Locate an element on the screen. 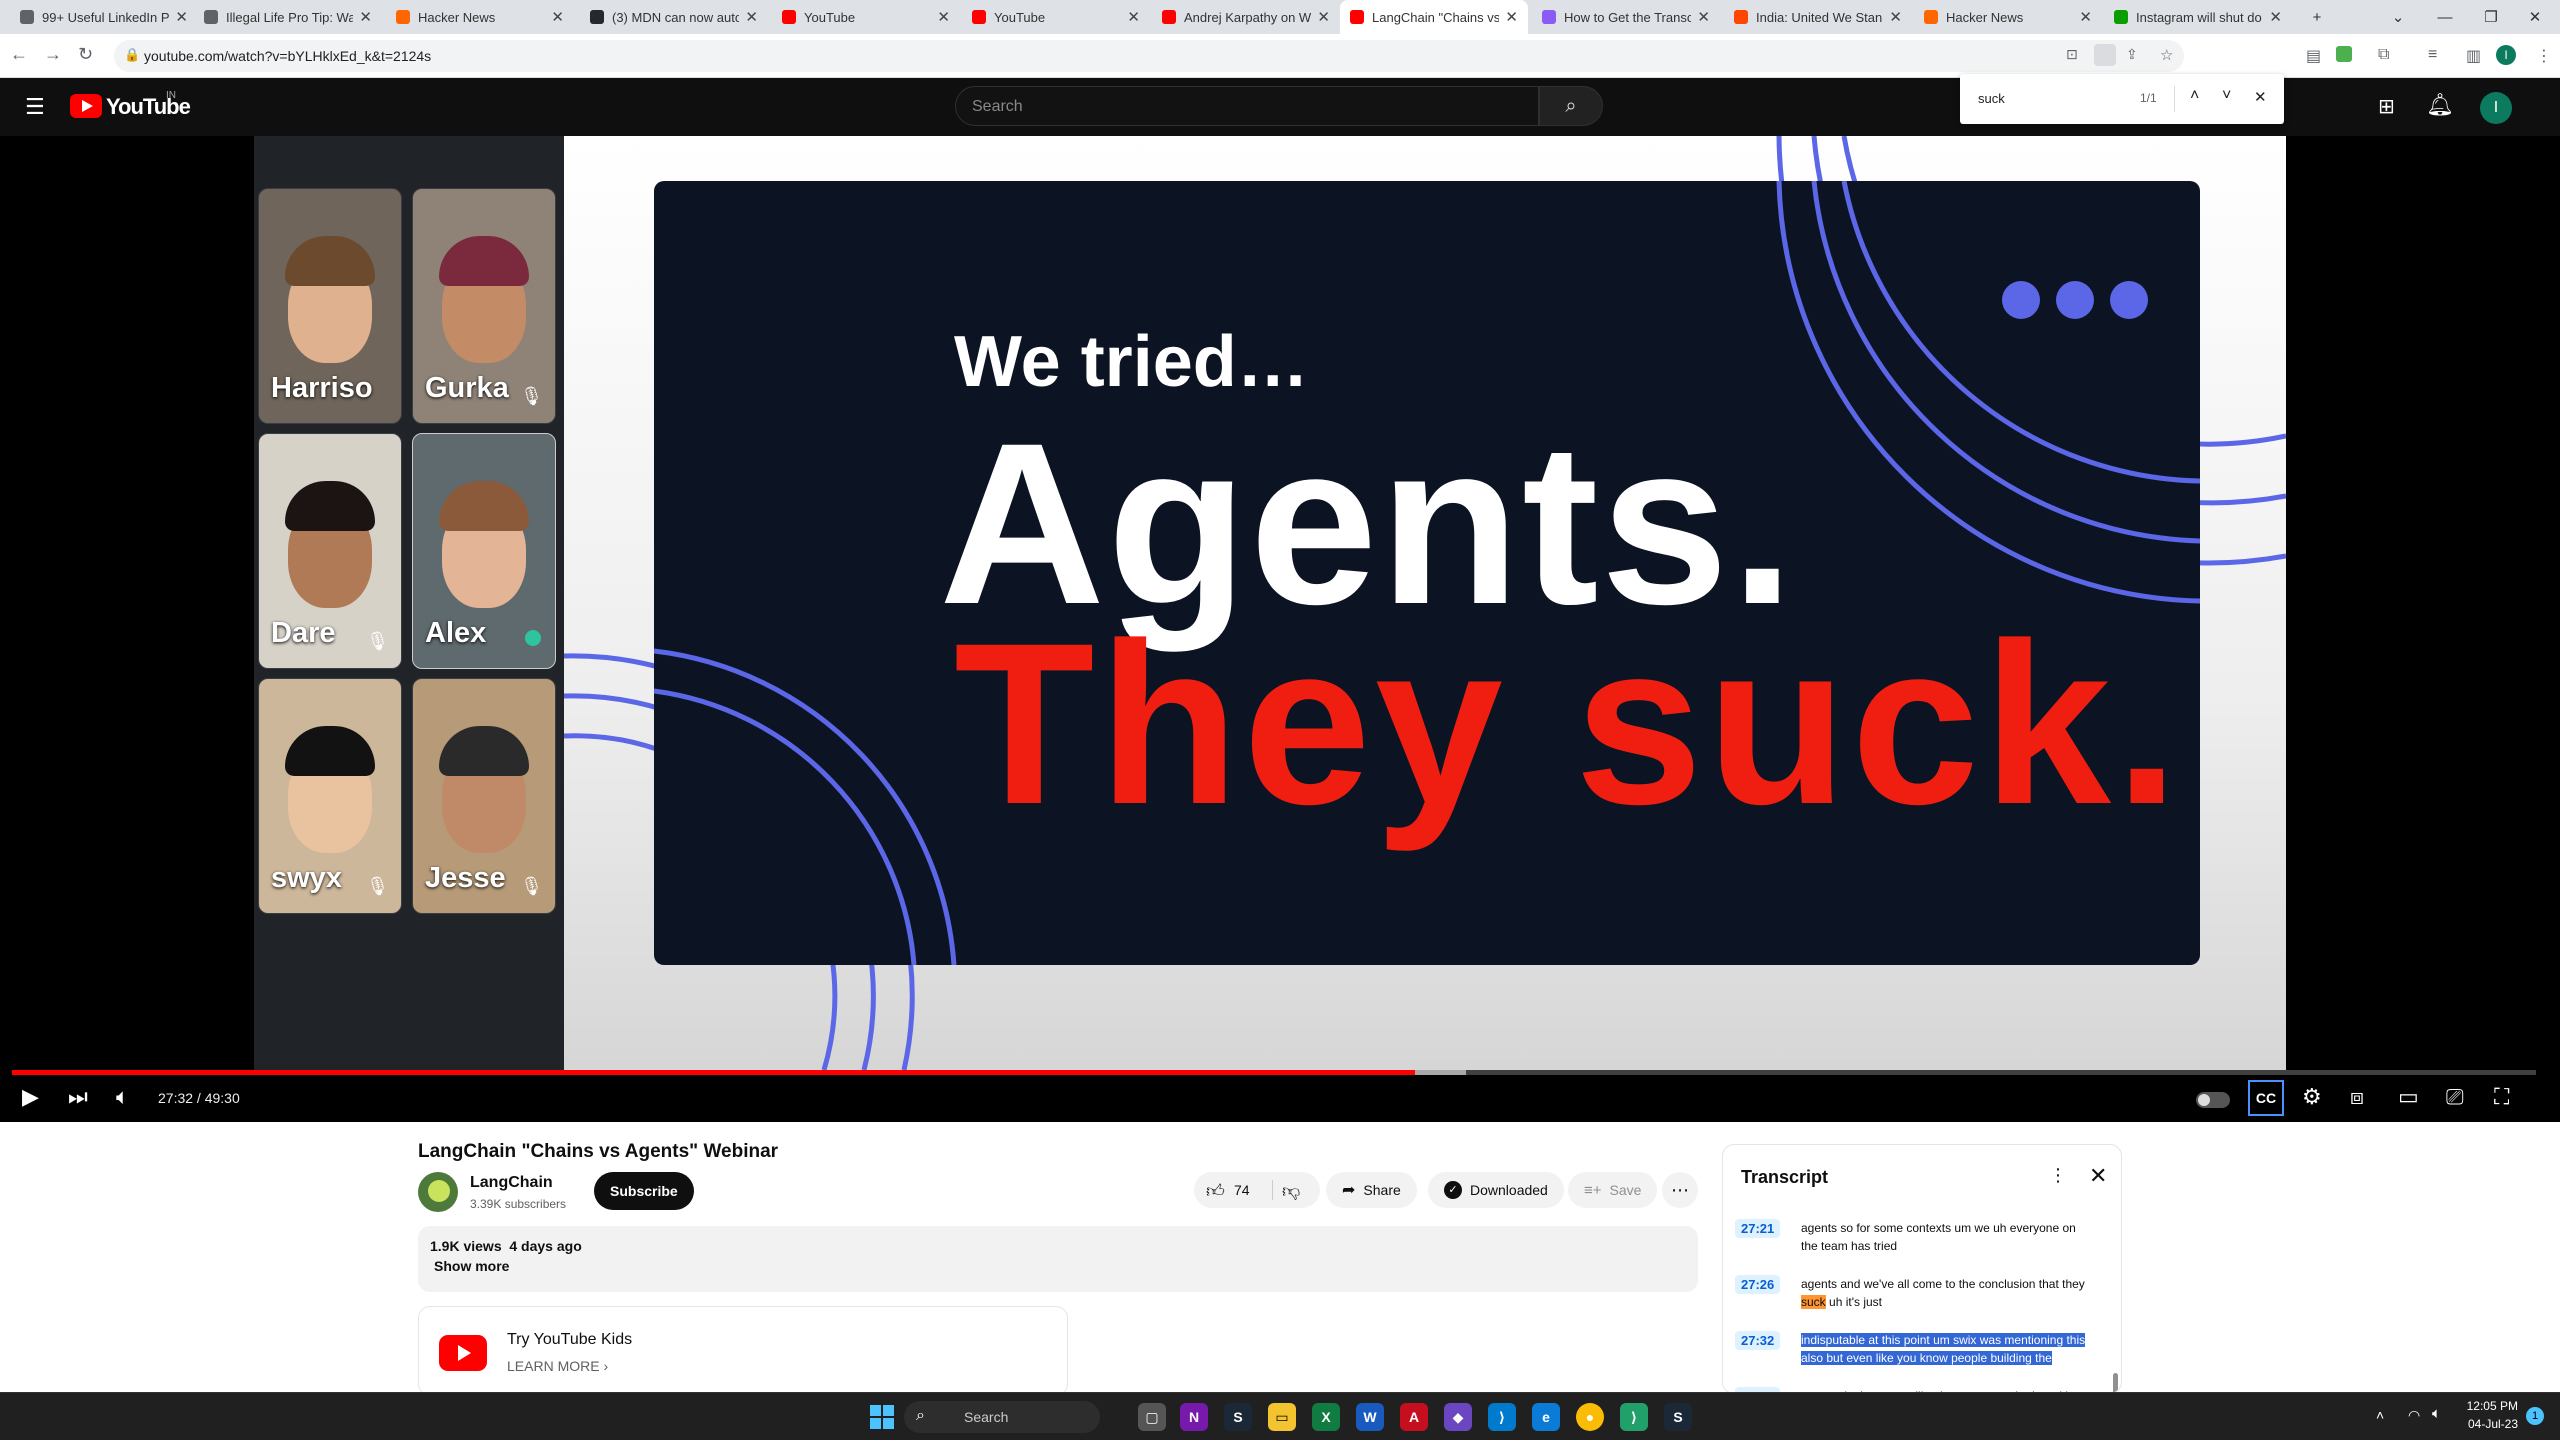 The width and height of the screenshot is (2560, 1440). volume-icon: 🔈︎ is located at coordinates (122, 1097).